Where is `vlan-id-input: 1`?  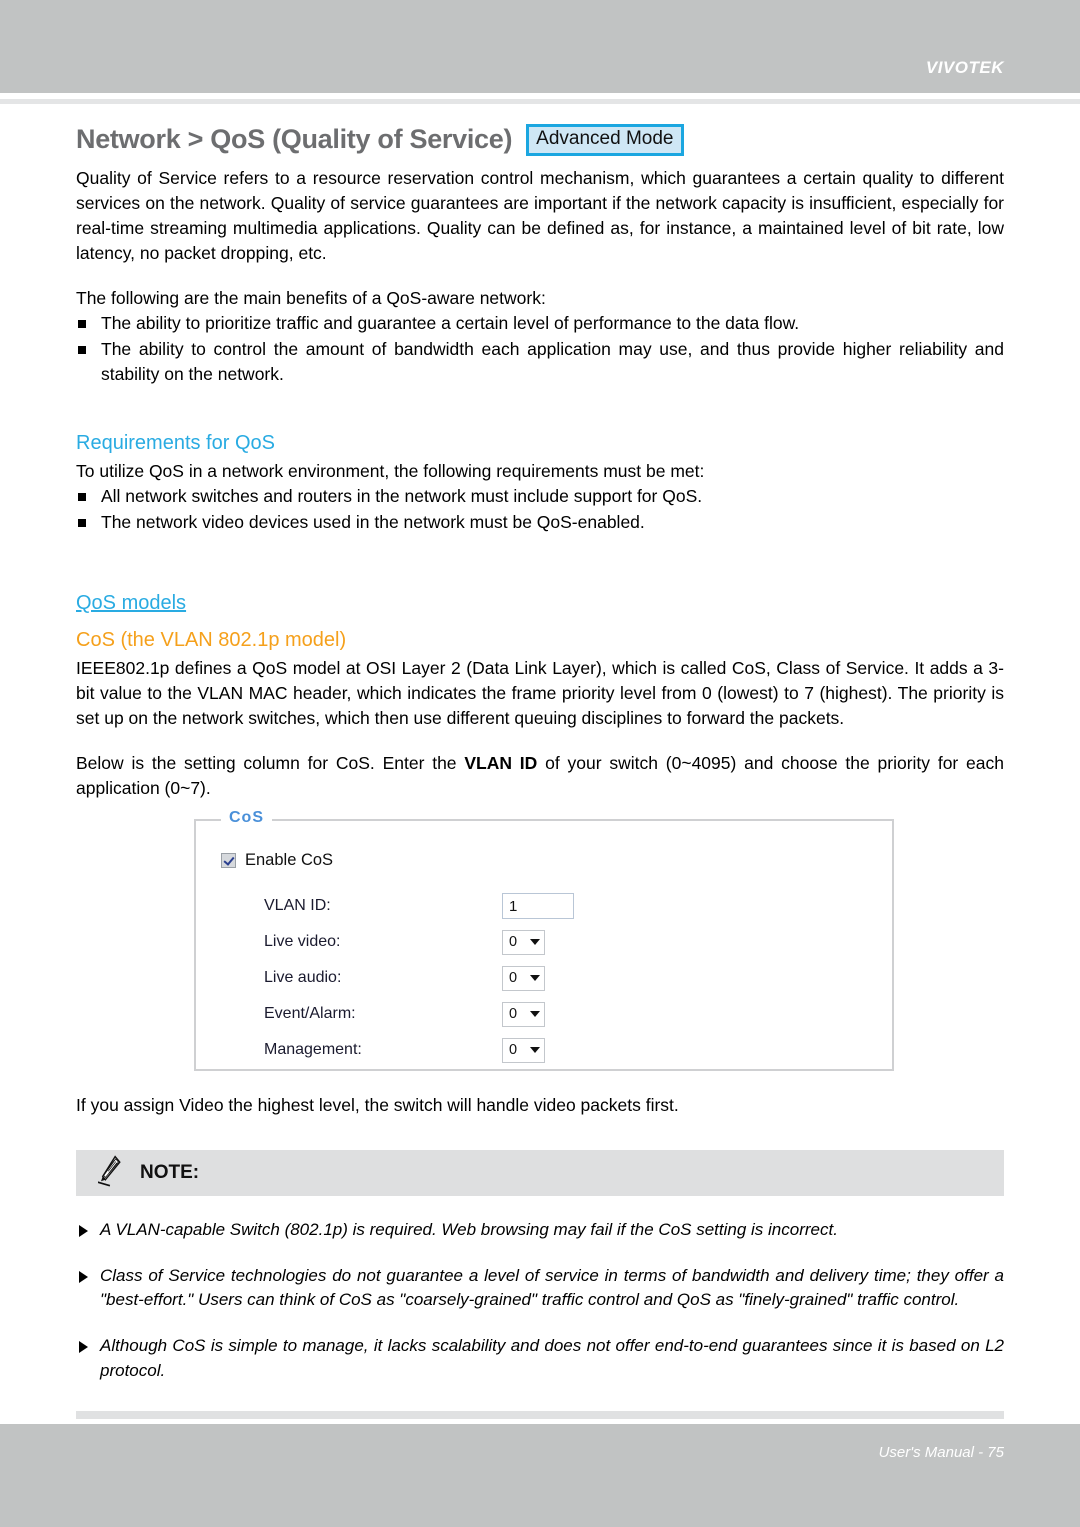 vlan-id-input: 1 is located at coordinates (538, 906).